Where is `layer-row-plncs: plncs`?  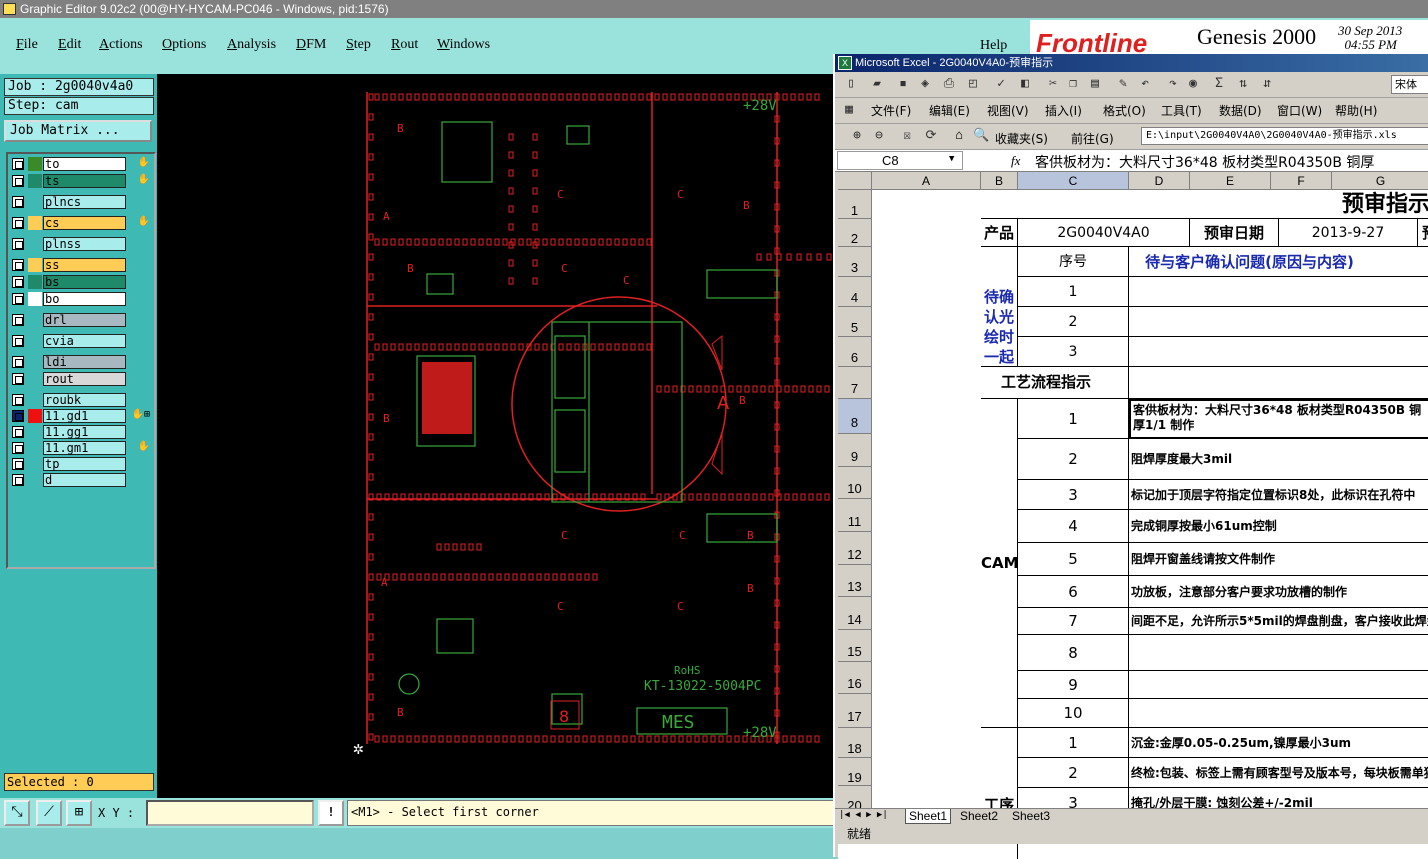
layer-row-plncs: plncs is located at coordinates (83, 202).